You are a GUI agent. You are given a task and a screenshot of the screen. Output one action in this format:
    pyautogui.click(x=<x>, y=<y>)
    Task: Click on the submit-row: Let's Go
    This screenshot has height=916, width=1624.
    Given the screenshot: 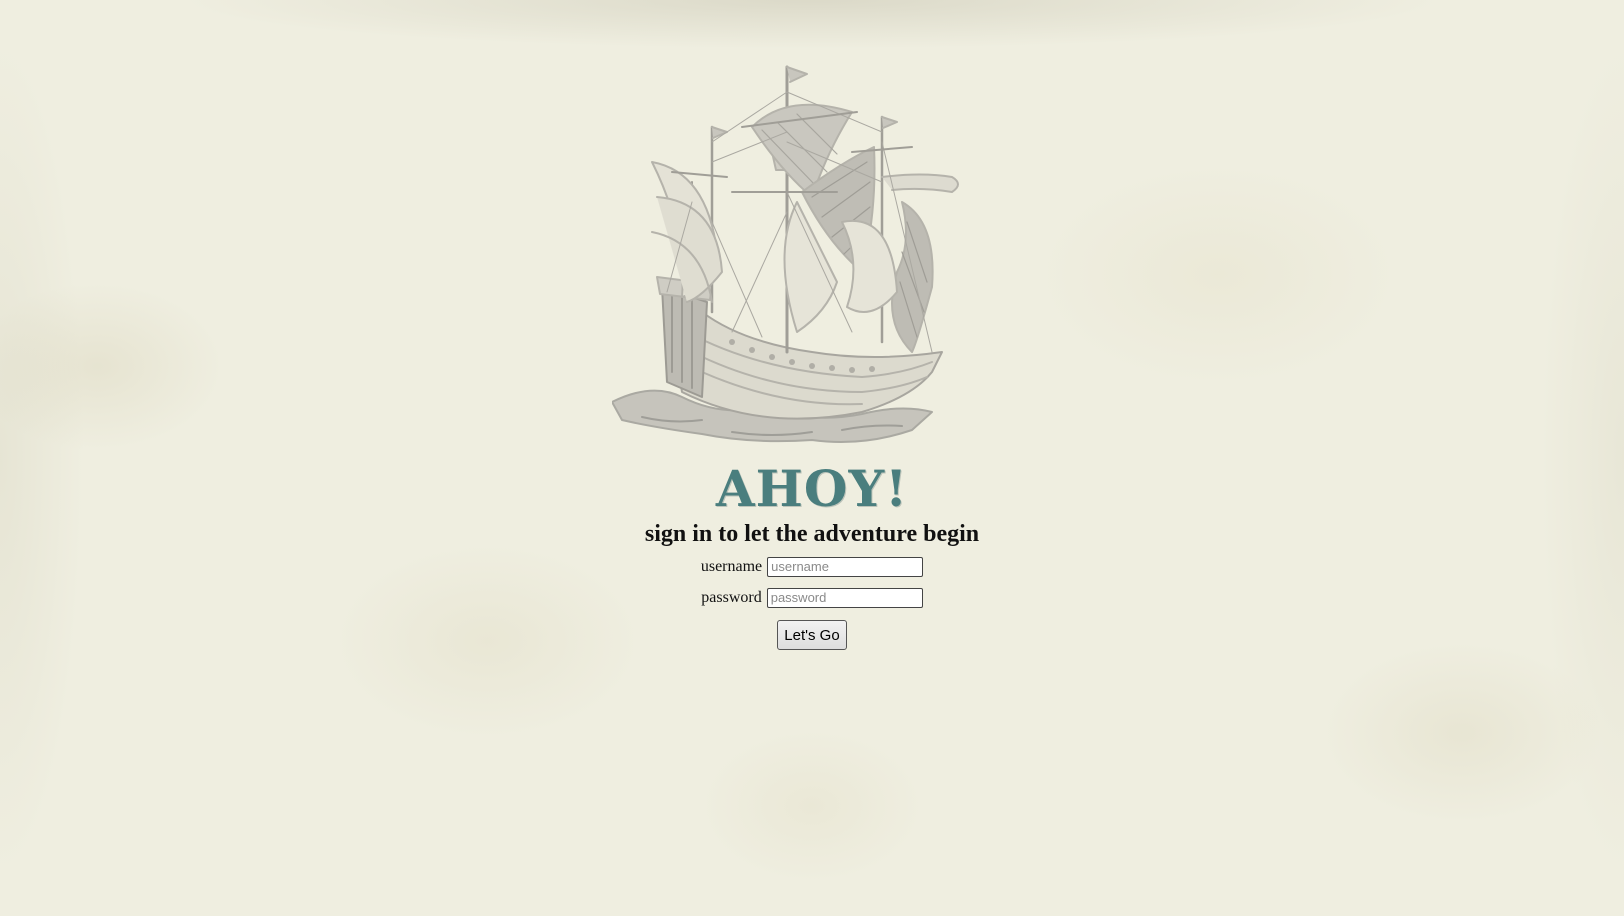 What is the action you would take?
    pyautogui.click(x=812, y=635)
    